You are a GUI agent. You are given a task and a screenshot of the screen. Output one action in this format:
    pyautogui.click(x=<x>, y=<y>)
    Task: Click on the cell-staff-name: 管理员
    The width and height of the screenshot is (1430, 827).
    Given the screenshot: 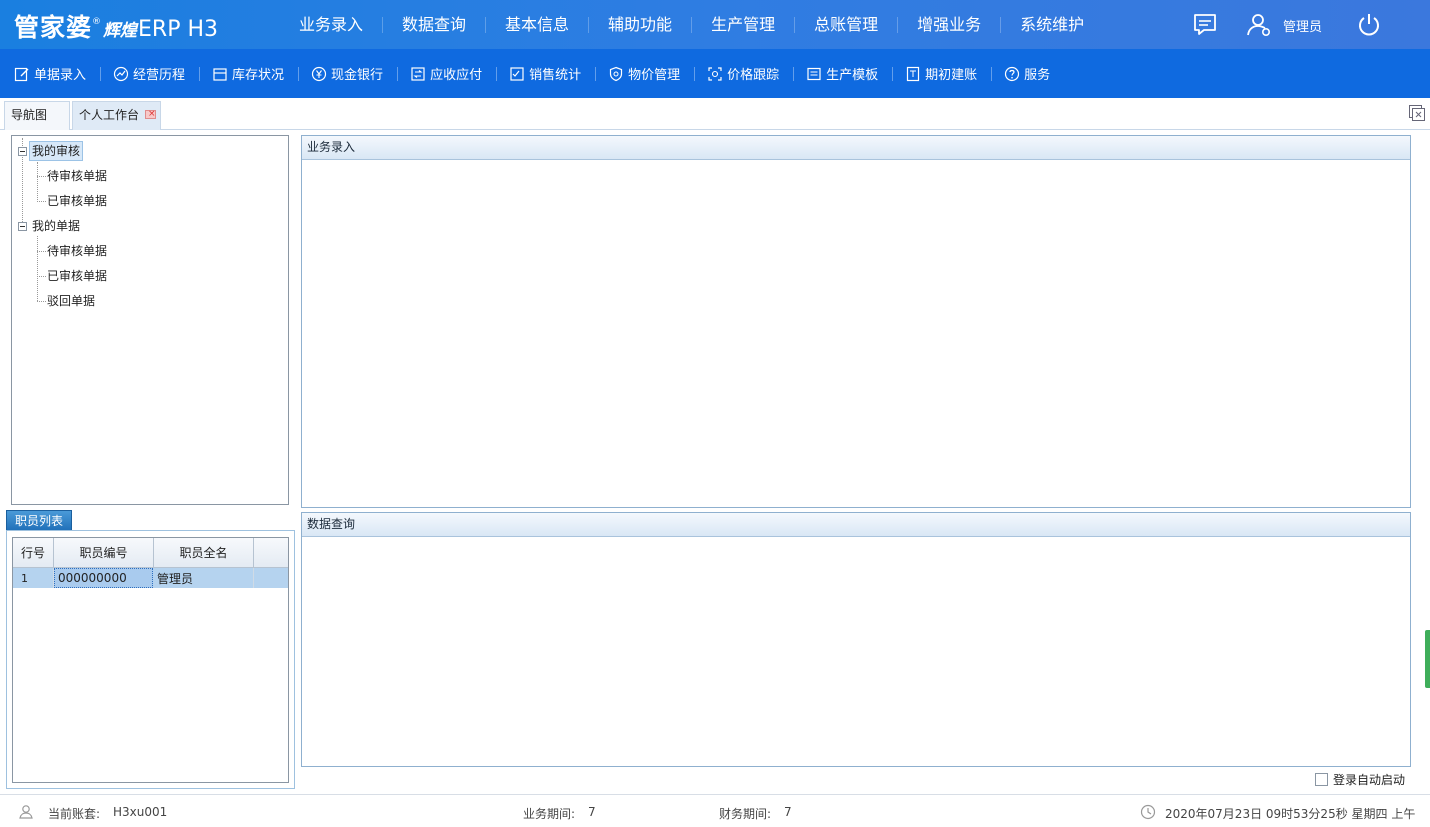 What is the action you would take?
    pyautogui.click(x=204, y=578)
    